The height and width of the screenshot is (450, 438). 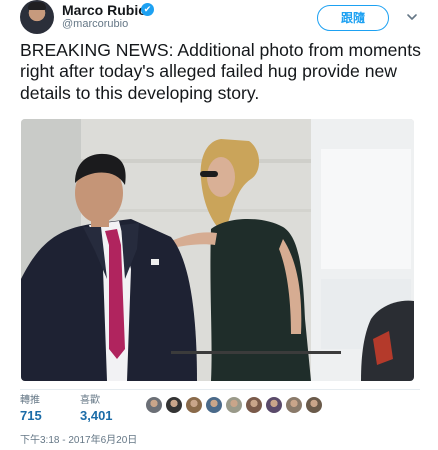 I want to click on likes-count: 3,401, so click(x=96, y=415).